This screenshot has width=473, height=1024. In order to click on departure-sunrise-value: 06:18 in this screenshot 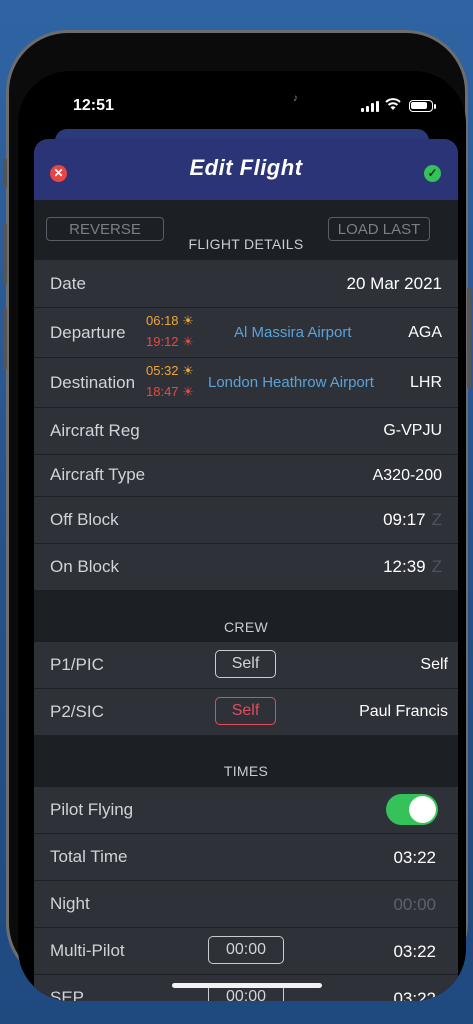, I will do `click(162, 320)`.